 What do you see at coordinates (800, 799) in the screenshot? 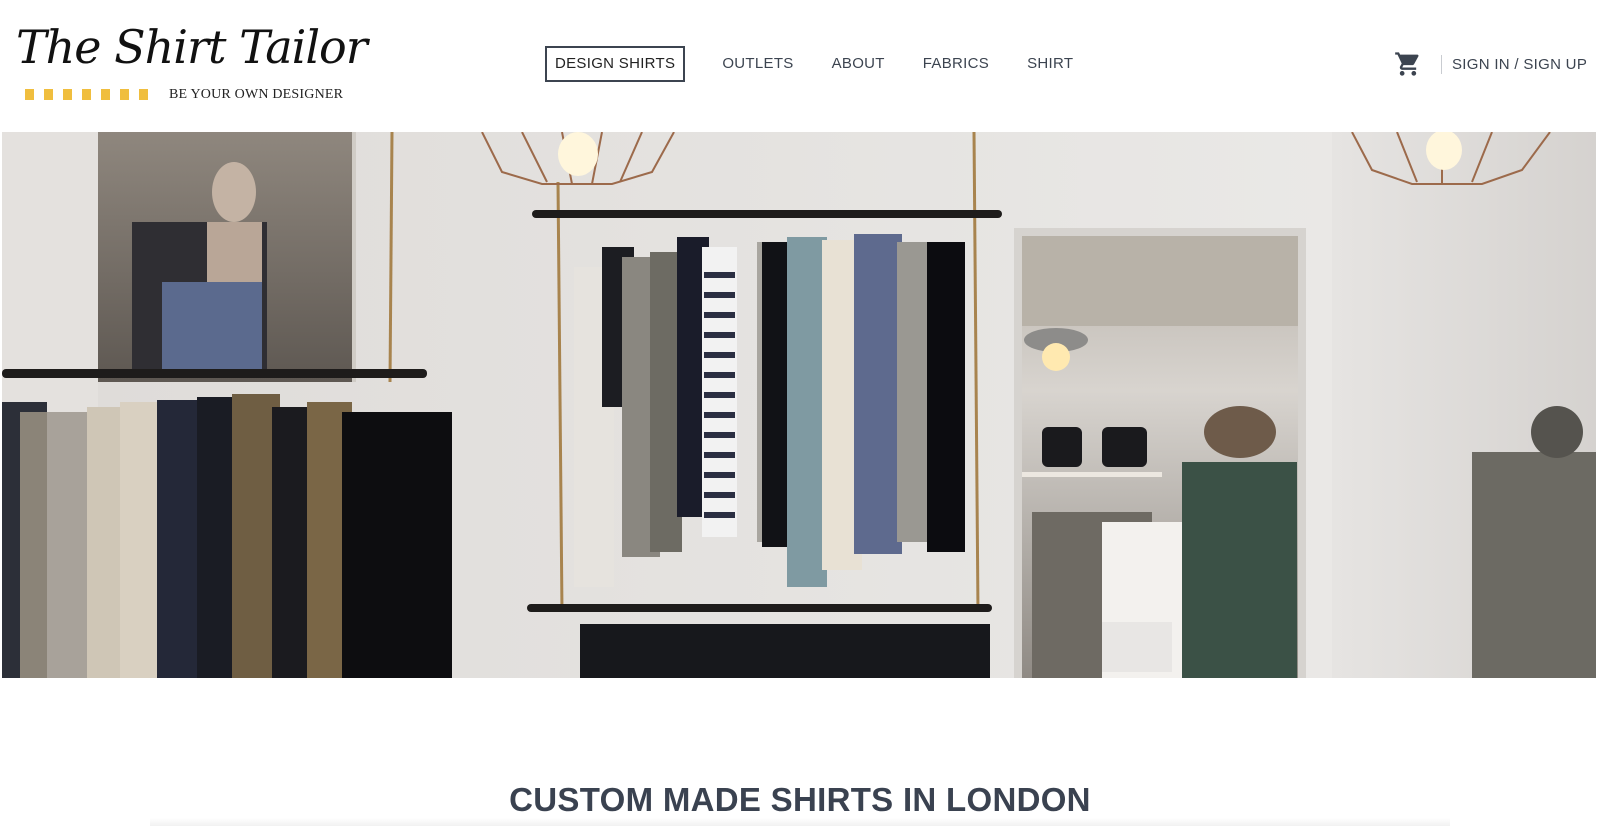
I see `section-heading: CUSTOM MADE SHIRTS IN LONDON` at bounding box center [800, 799].